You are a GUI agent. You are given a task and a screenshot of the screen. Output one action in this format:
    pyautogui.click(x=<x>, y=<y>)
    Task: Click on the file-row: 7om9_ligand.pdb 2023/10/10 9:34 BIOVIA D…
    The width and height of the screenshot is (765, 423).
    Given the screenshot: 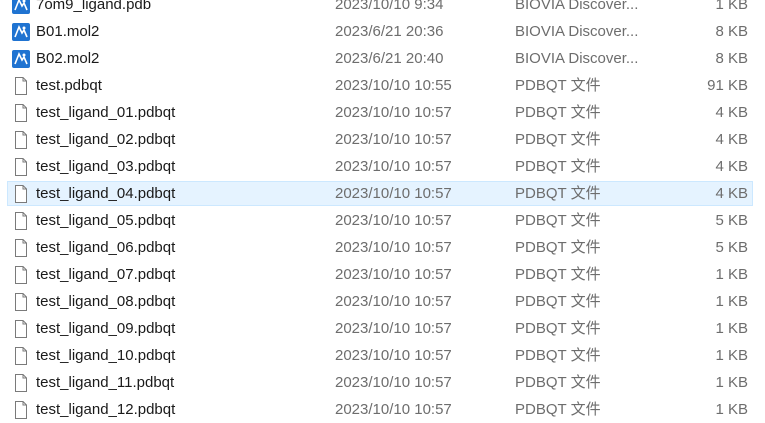 What is the action you would take?
    pyautogui.click(x=382, y=9)
    